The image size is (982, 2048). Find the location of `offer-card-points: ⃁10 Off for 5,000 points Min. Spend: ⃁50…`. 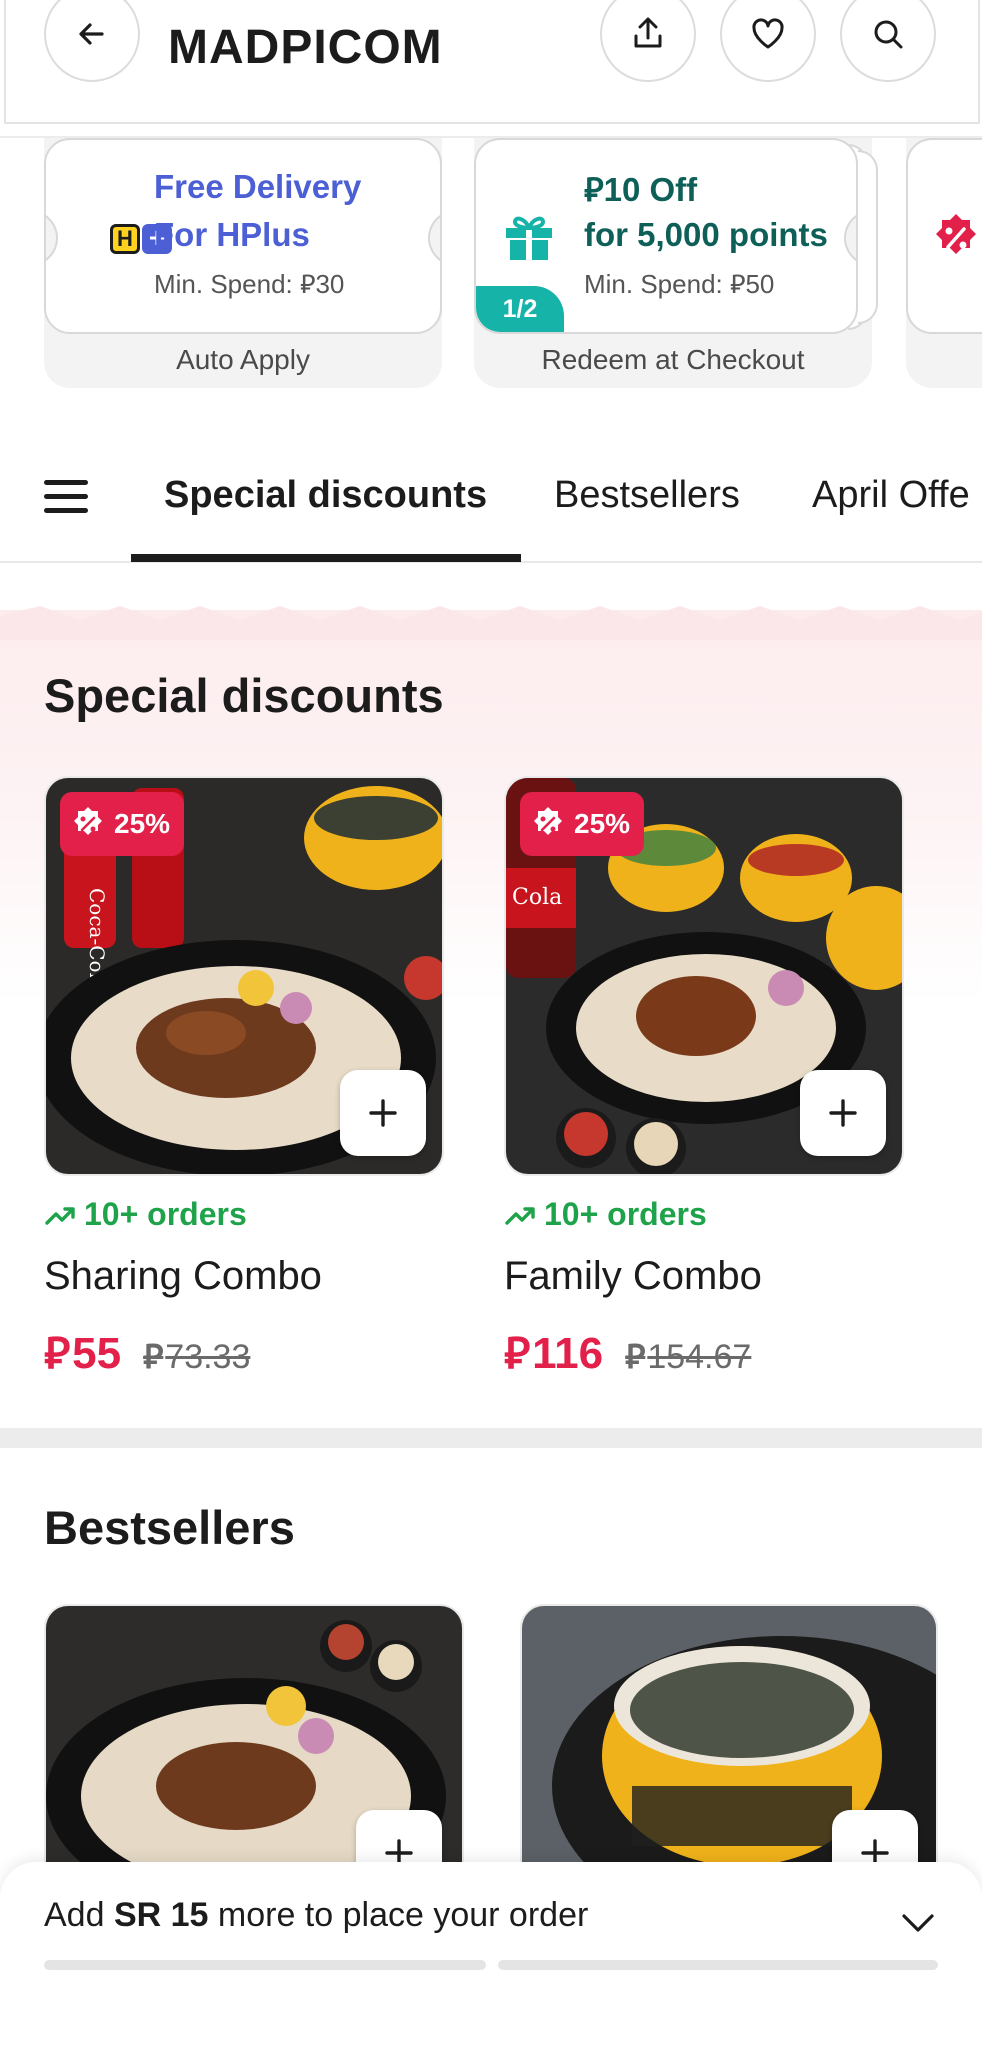

offer-card-points: ⃁10 Off for 5,000 points Min. Spend: ⃁50… is located at coordinates (676, 263).